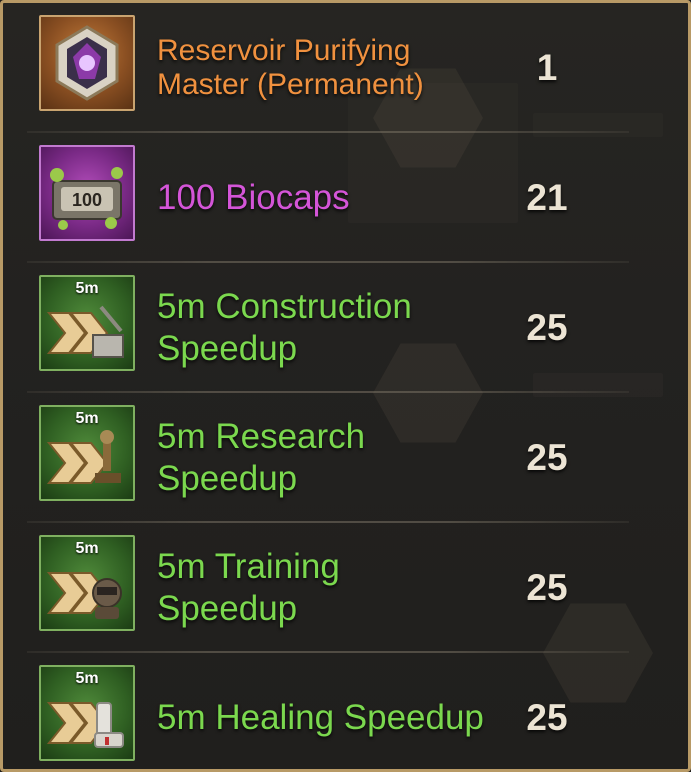 This screenshot has width=691, height=772. What do you see at coordinates (87, 583) in the screenshot?
I see `training-speedup-icon: 5m` at bounding box center [87, 583].